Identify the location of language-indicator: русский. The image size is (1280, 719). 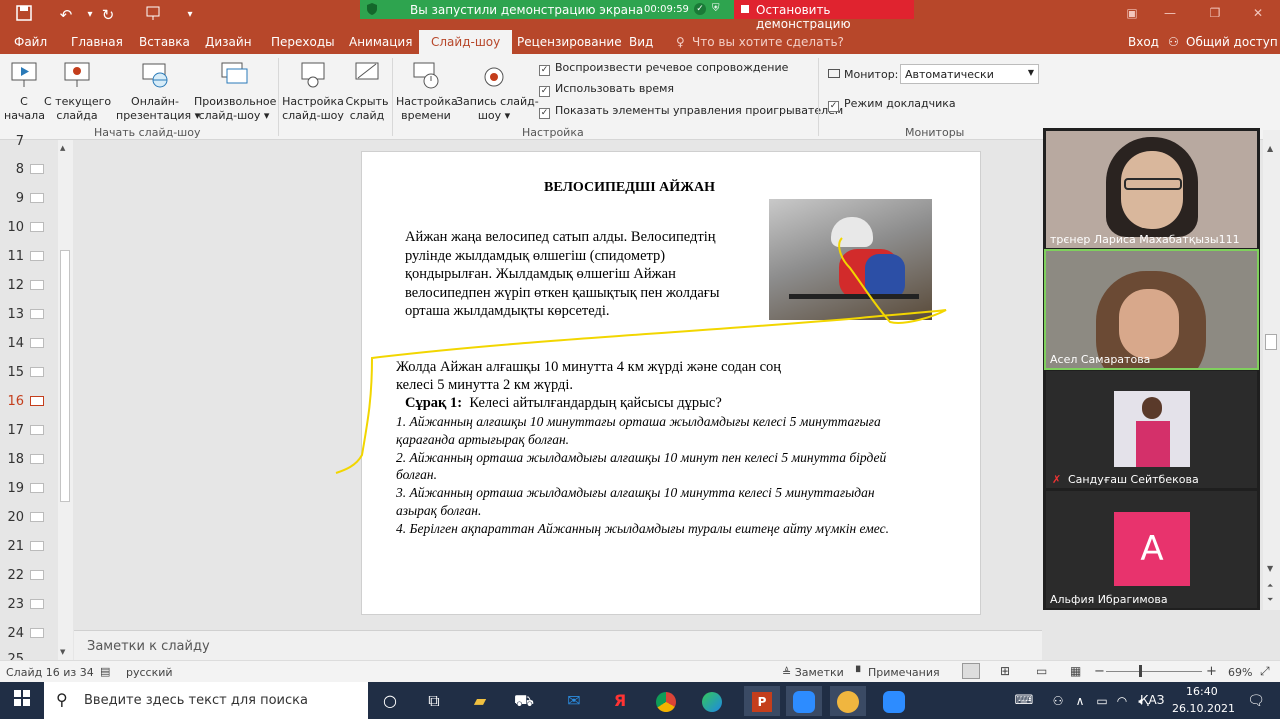
(149, 672).